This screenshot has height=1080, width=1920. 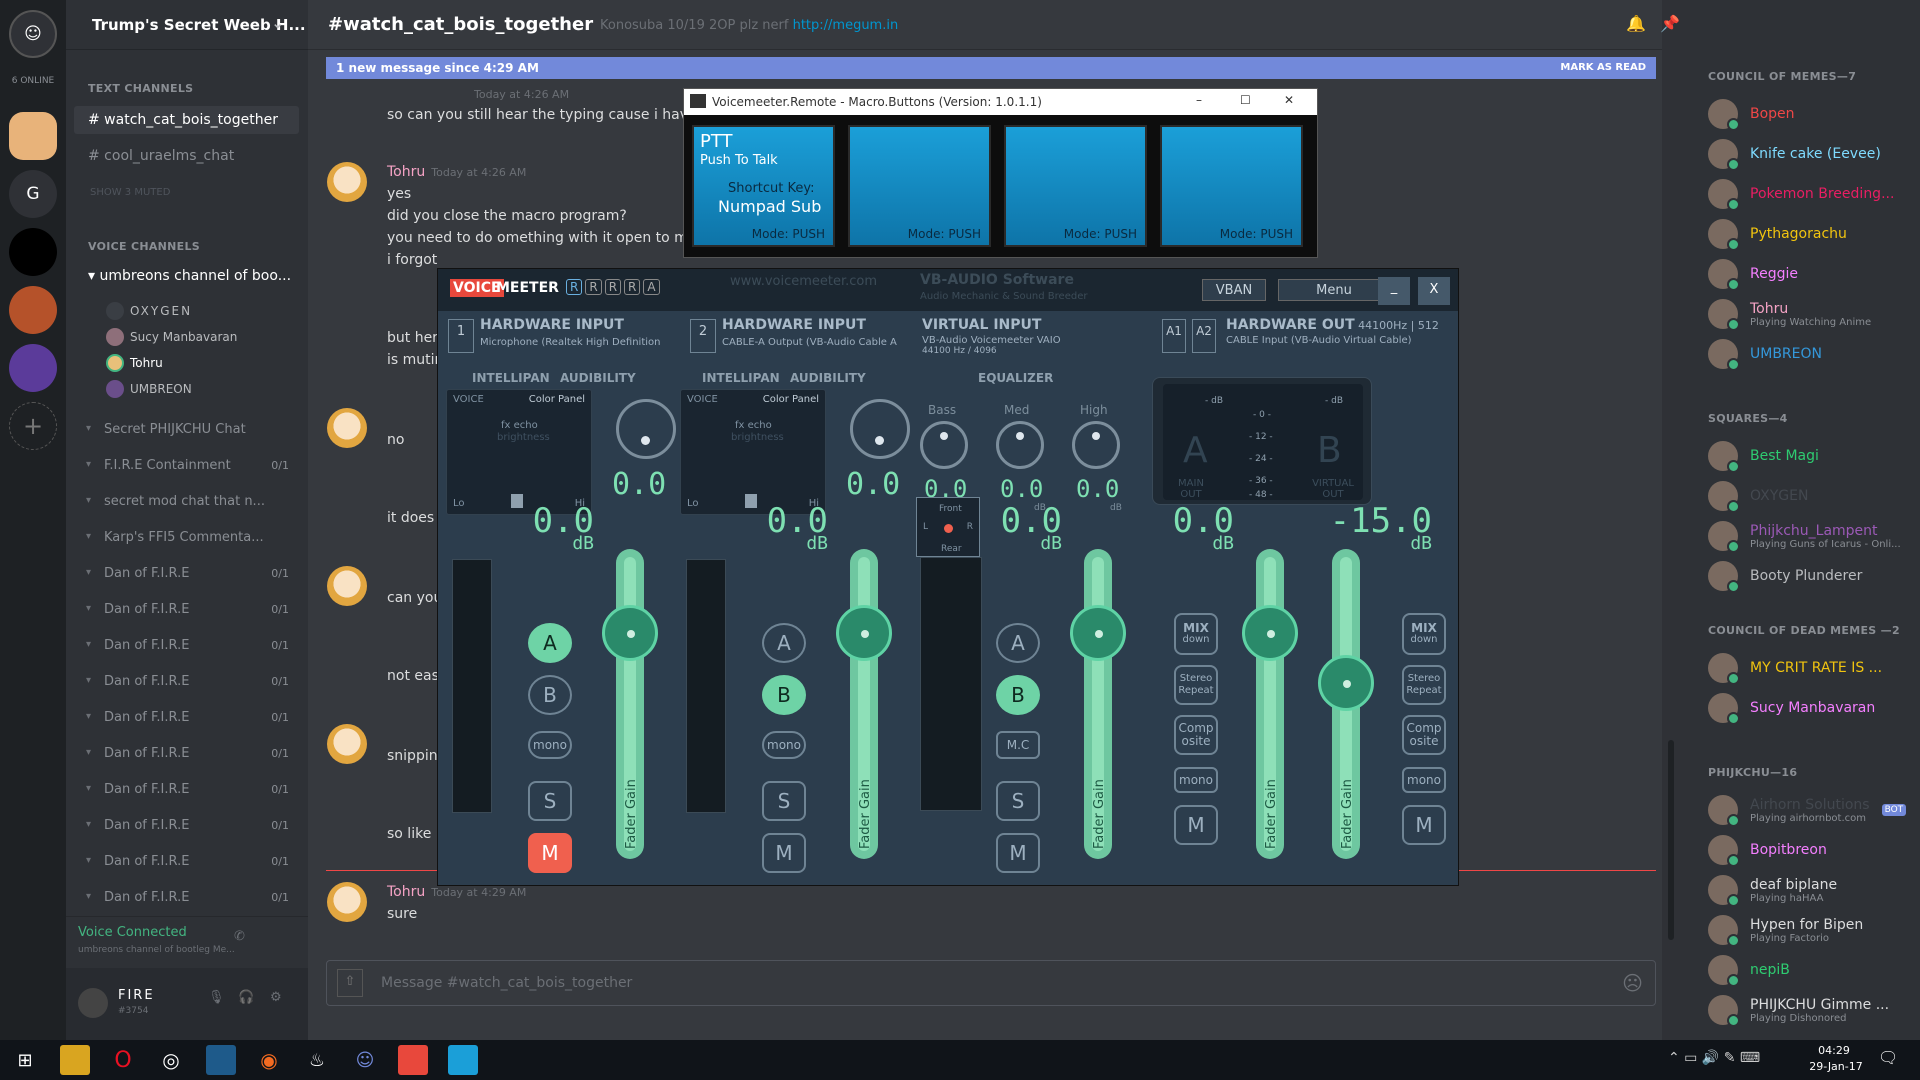 I want to click on member-item: OXYGEN, so click(x=1758, y=496).